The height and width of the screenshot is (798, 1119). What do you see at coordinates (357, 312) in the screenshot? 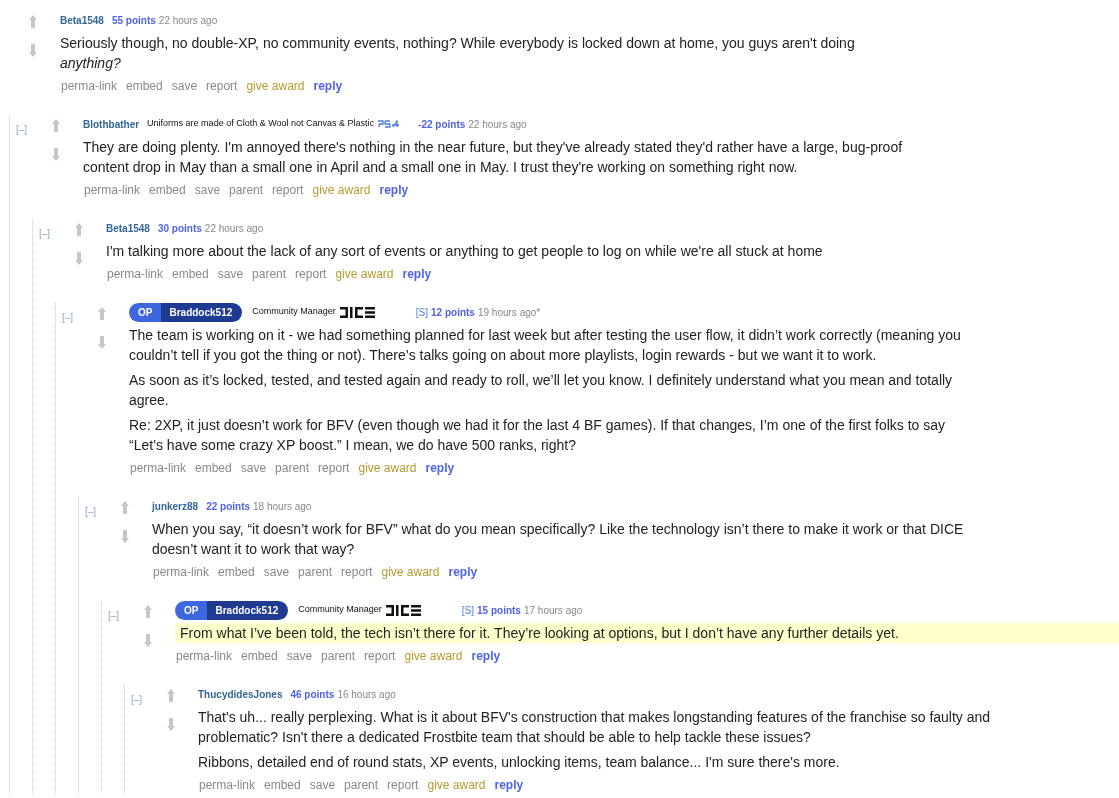
I see `studio-logo-icon` at bounding box center [357, 312].